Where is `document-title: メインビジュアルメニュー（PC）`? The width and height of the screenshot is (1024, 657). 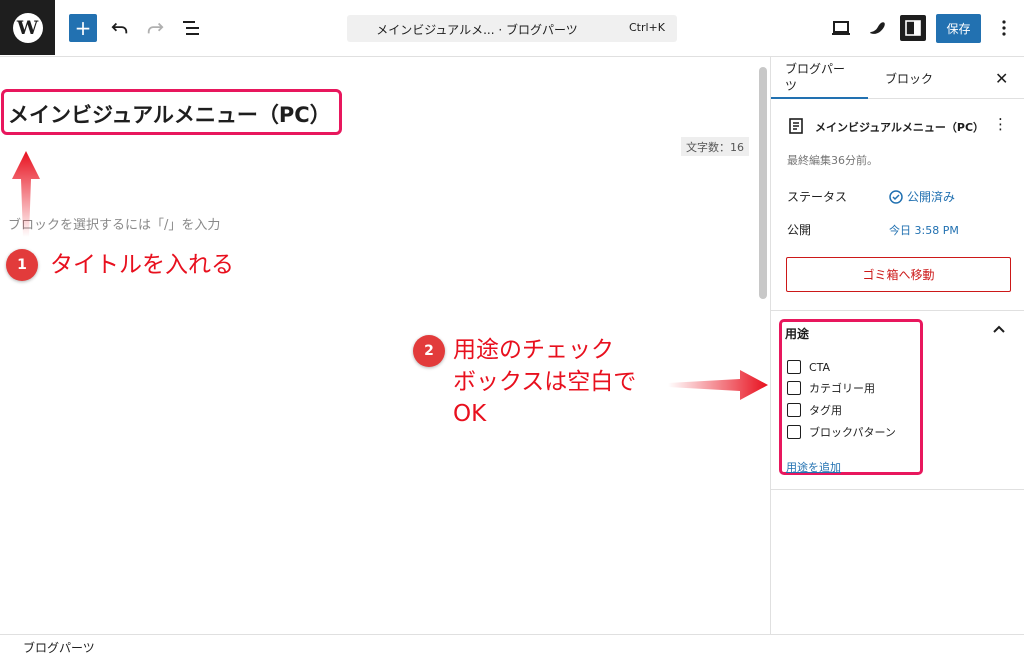
document-title: メインビジュアルメニュー（PC） is located at coordinates (900, 127).